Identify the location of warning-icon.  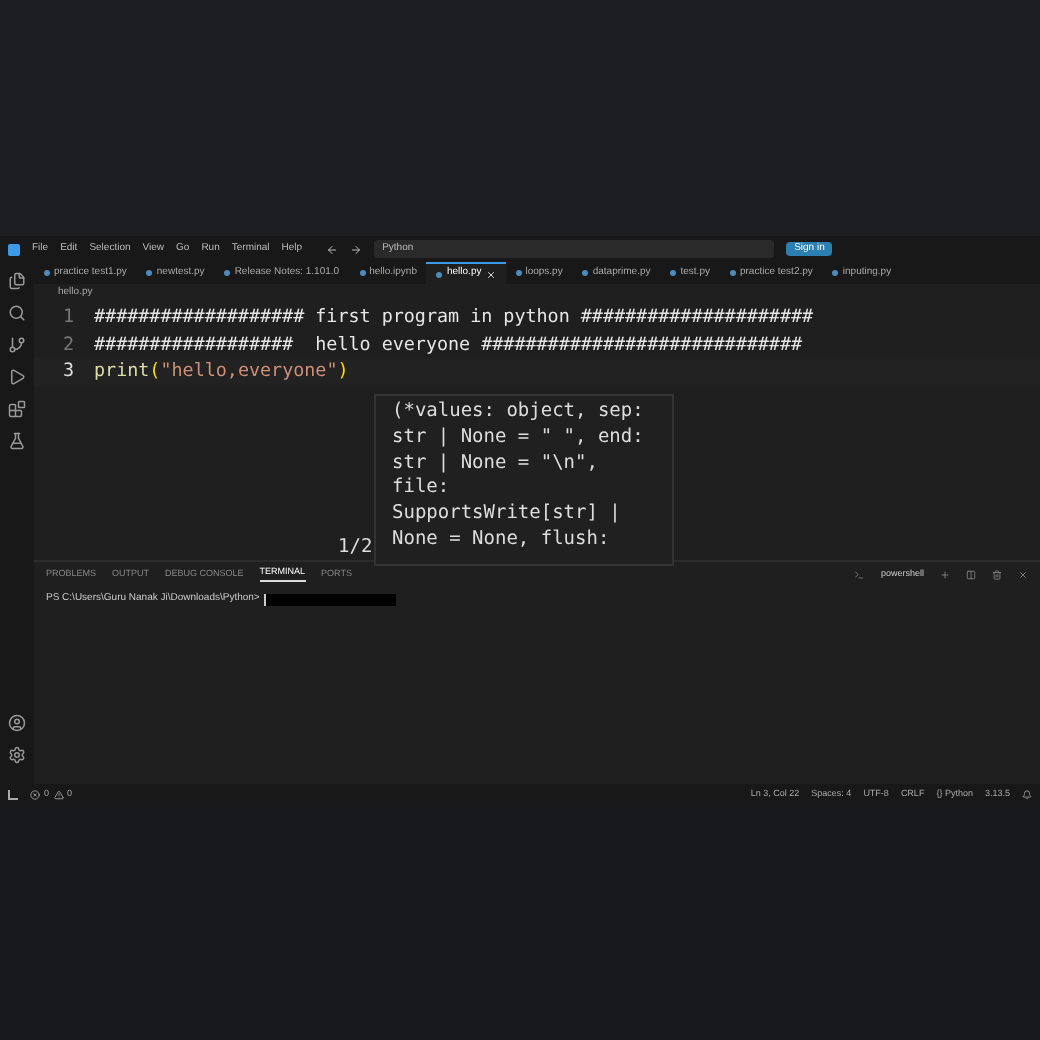
(58, 794).